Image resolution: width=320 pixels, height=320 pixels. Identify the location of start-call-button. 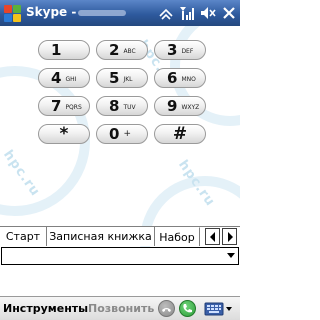
(187, 308).